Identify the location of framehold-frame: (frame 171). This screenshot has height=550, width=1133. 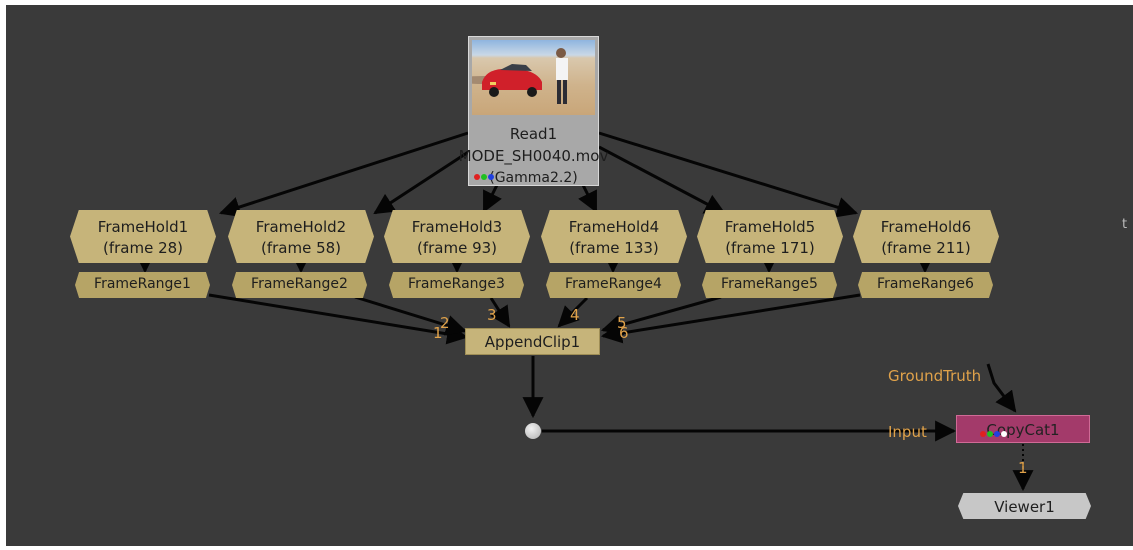
(770, 248).